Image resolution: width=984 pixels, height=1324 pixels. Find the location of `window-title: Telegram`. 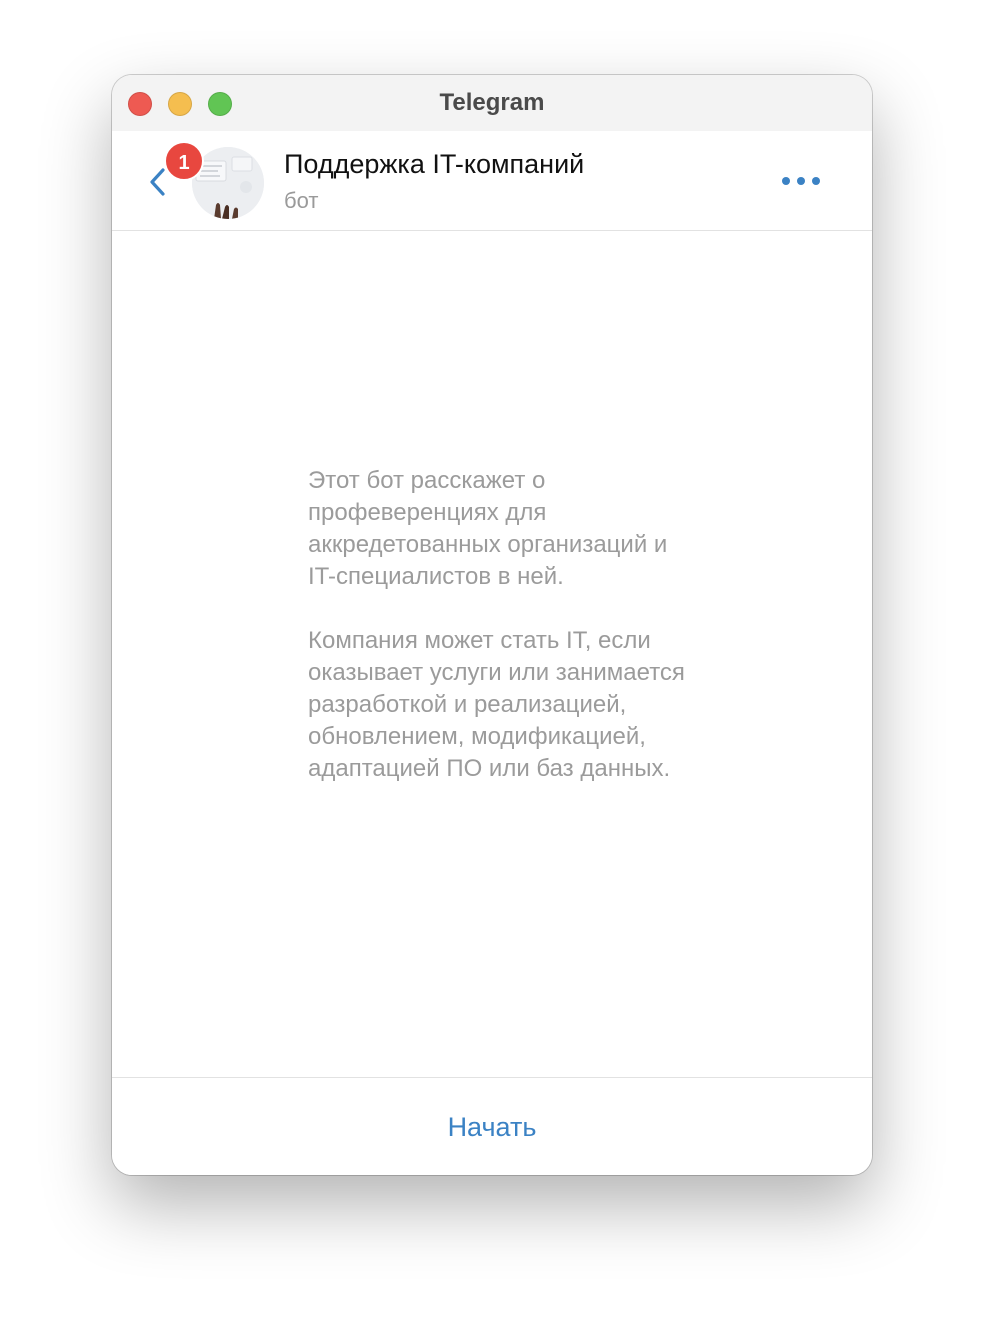

window-title: Telegram is located at coordinates (492, 102).